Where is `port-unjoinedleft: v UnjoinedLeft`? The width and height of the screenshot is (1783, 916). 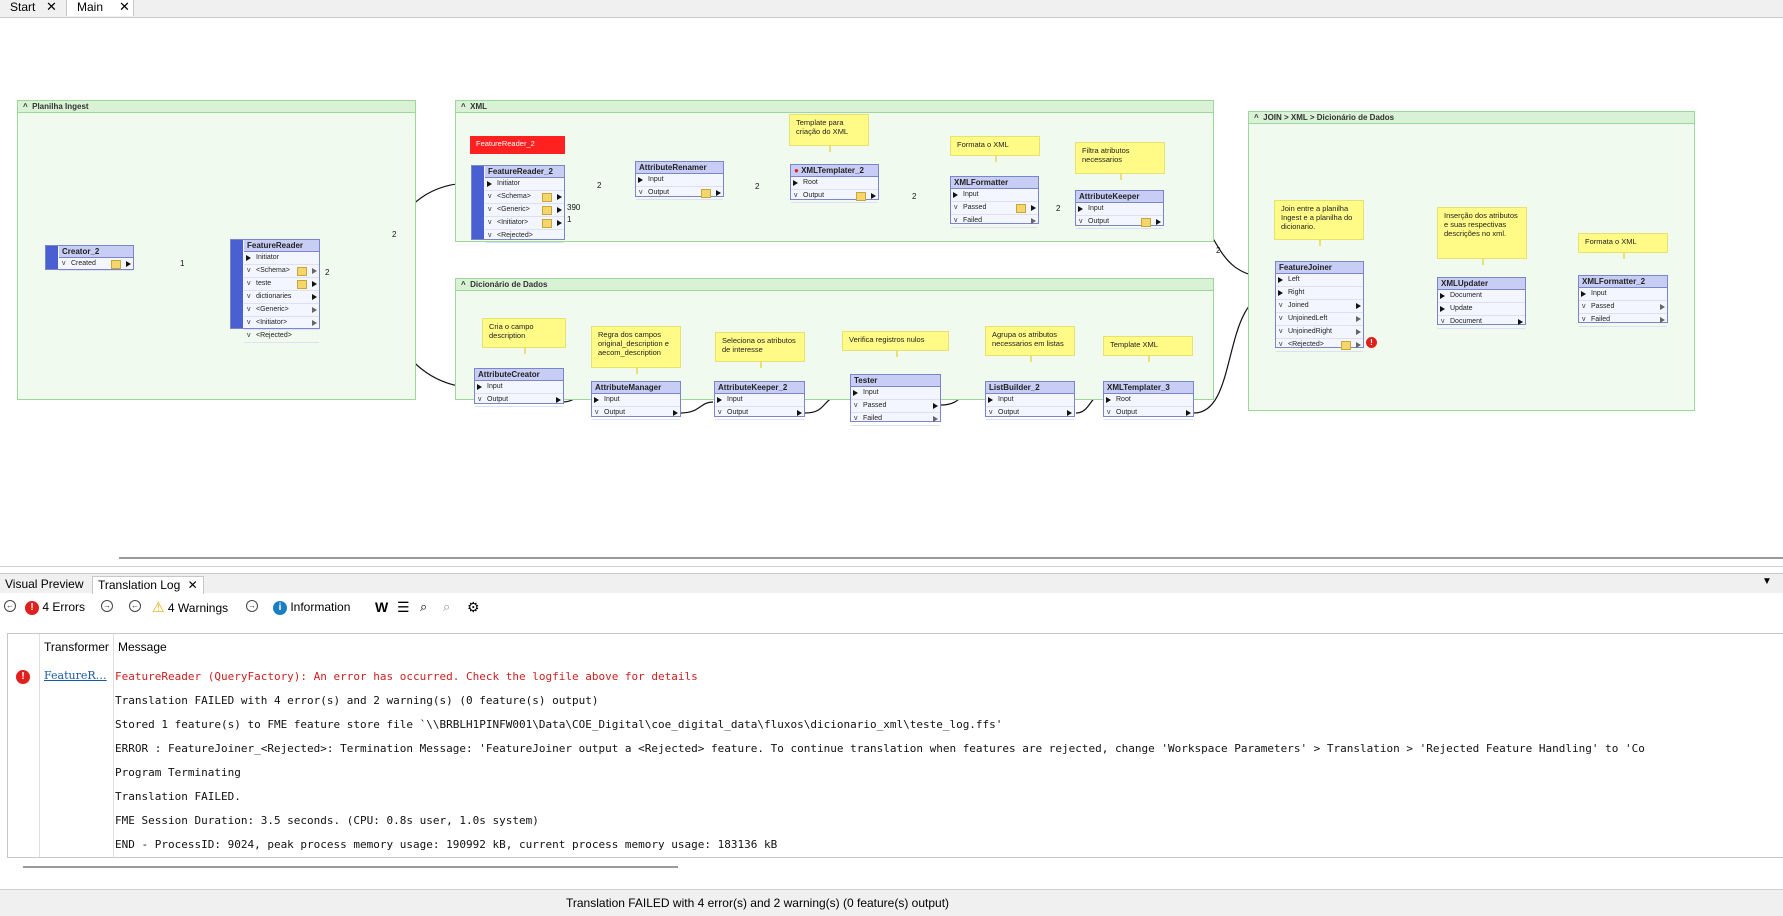
port-unjoinedleft: v UnjoinedLeft is located at coordinates (1319, 319).